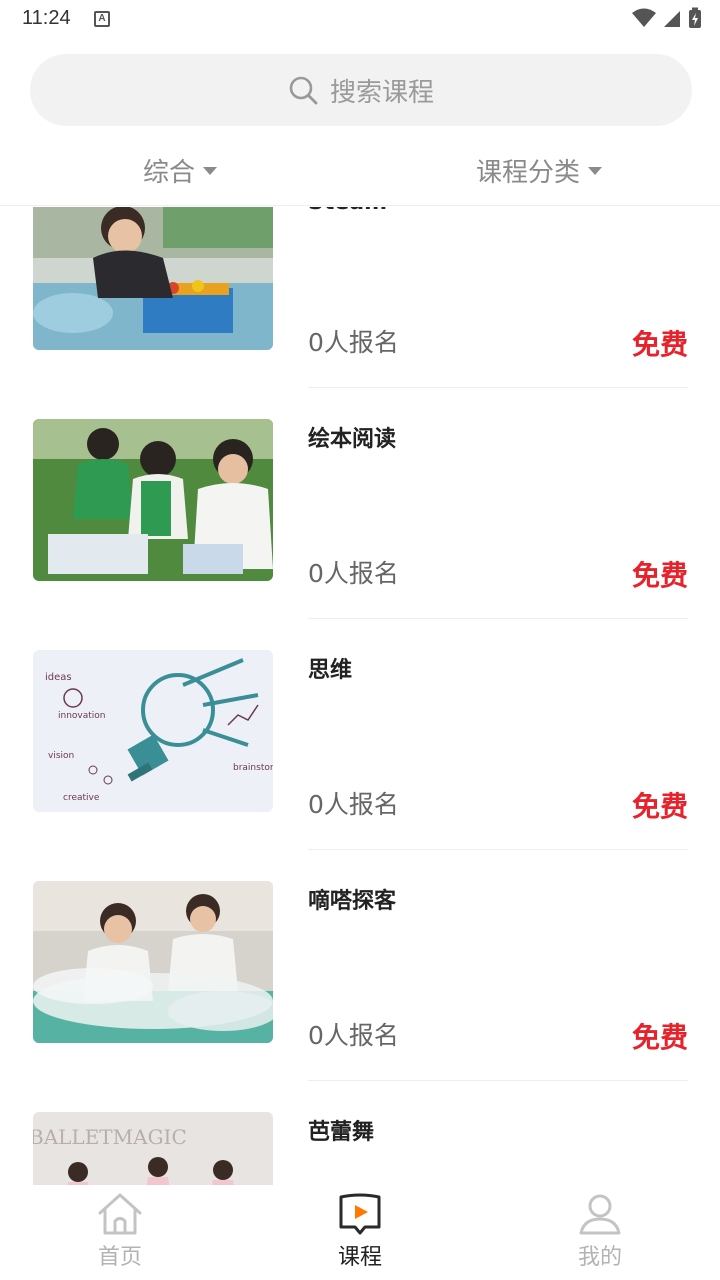 The image size is (720, 1280). I want to click on status-icons, so click(667, 18).